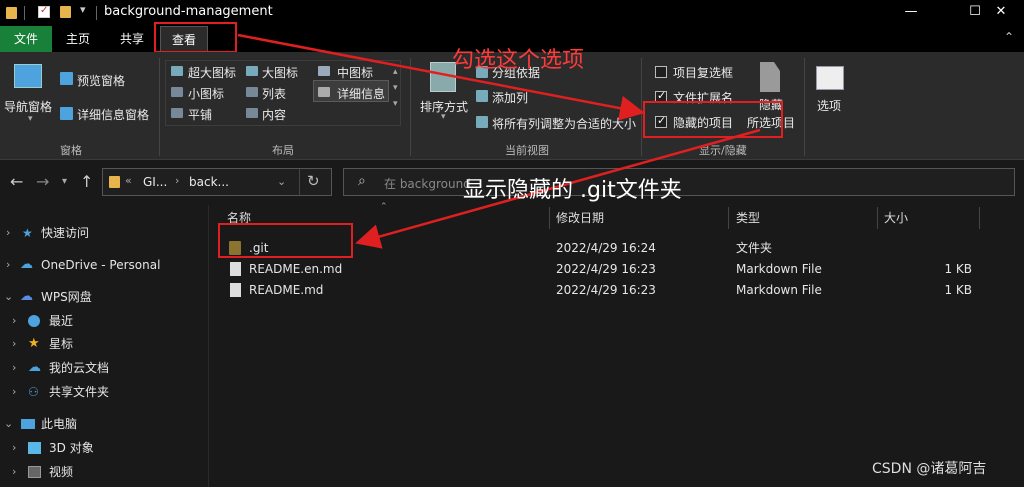 Image resolution: width=1024 pixels, height=487 pixels. What do you see at coordinates (572, 190) in the screenshot?
I see `annotation-show-hidden: 显示隐藏的 .git文件夹` at bounding box center [572, 190].